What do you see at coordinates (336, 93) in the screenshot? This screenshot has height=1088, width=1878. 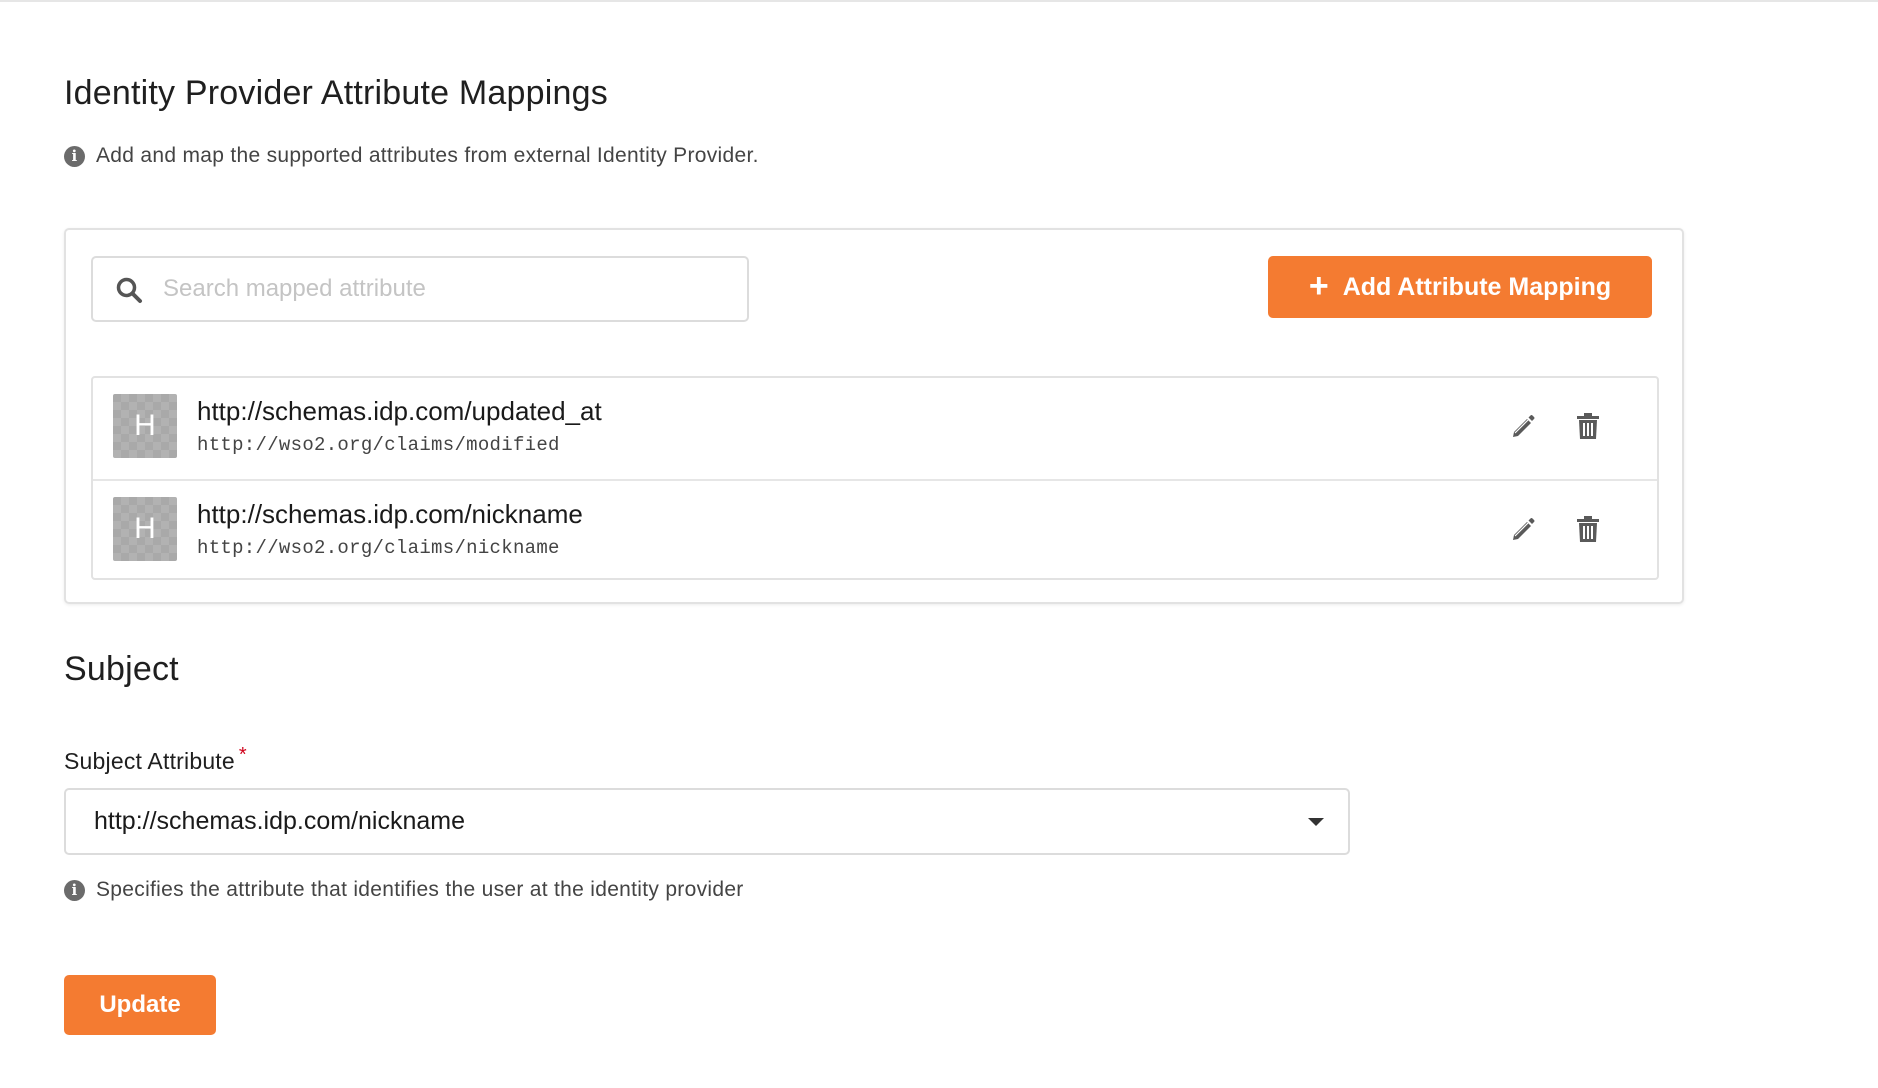 I see `mappings-section-title: Identity Provider Attribute Mappings` at bounding box center [336, 93].